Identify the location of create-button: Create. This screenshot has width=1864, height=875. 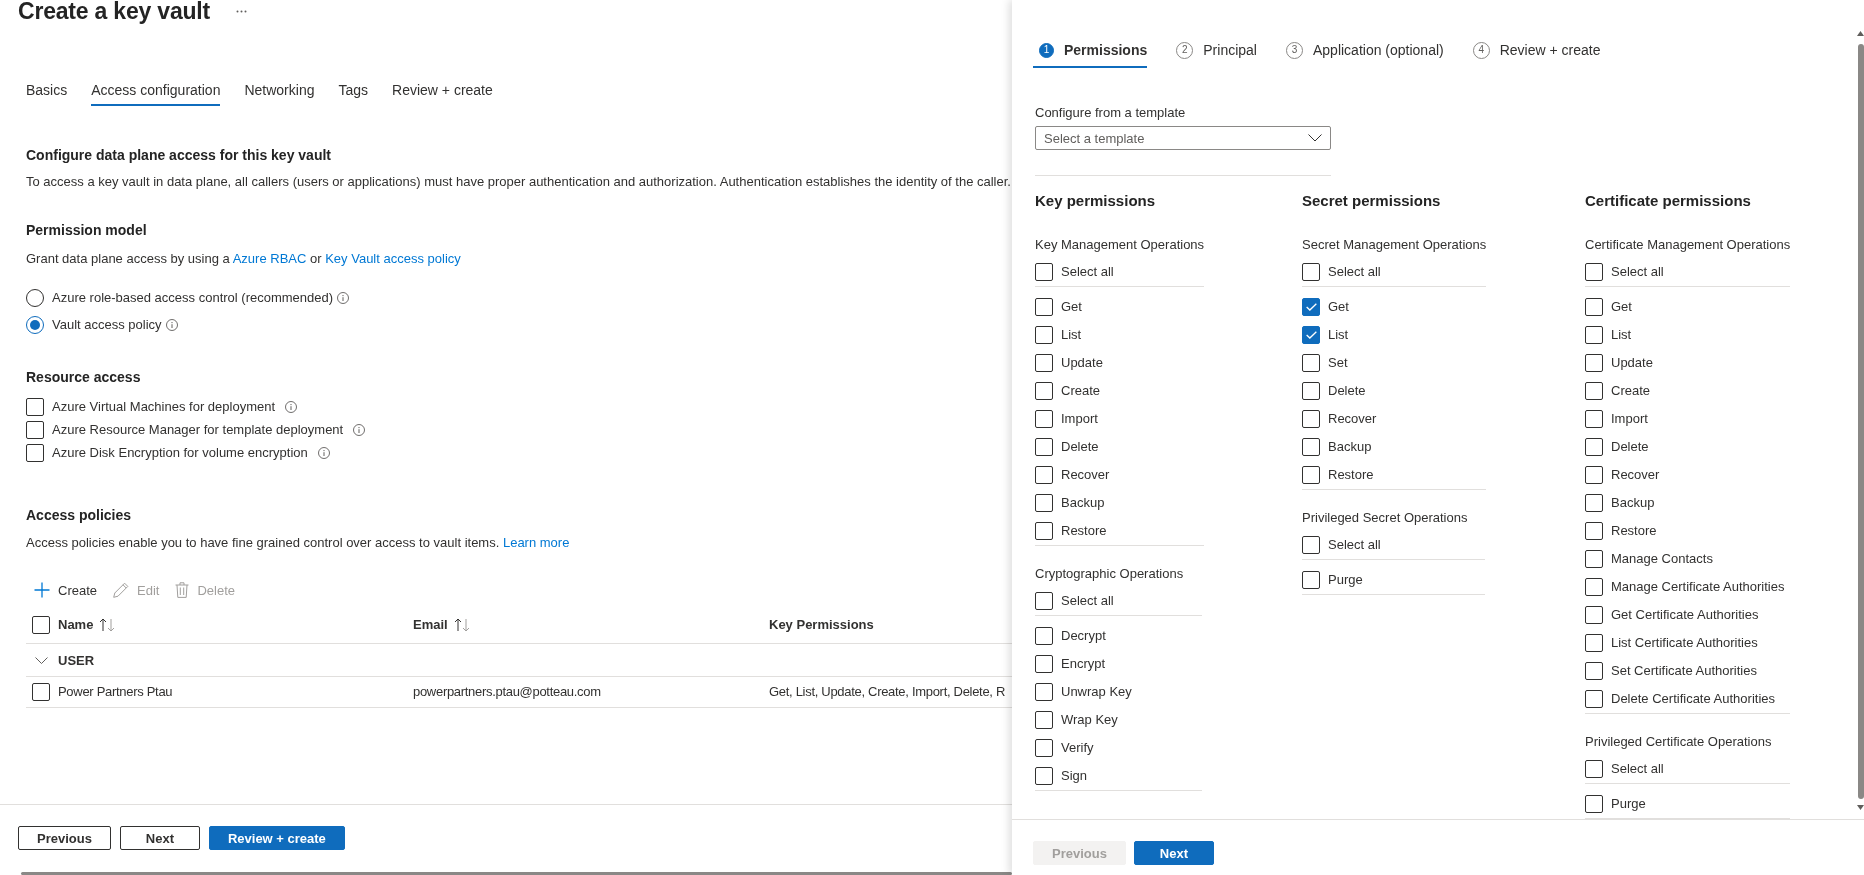
(66, 590).